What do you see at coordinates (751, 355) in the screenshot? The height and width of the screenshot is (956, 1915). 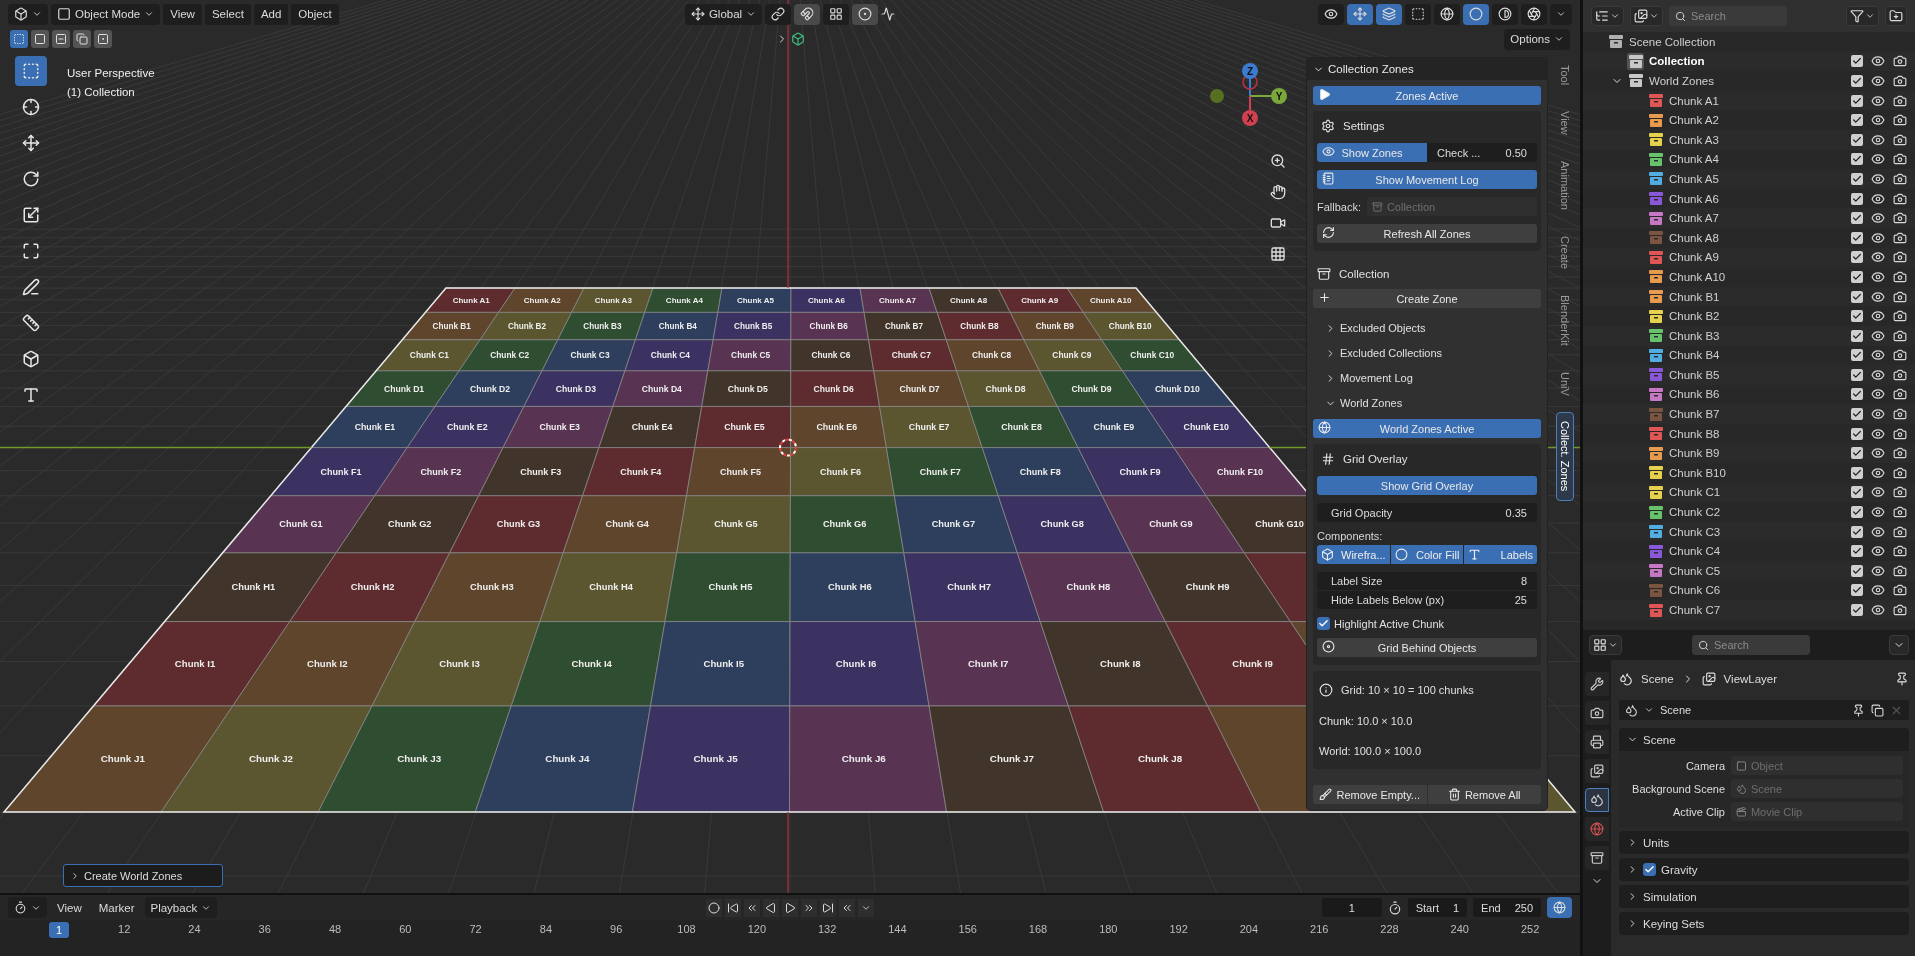 I see `chunk-label: Chunk C5` at bounding box center [751, 355].